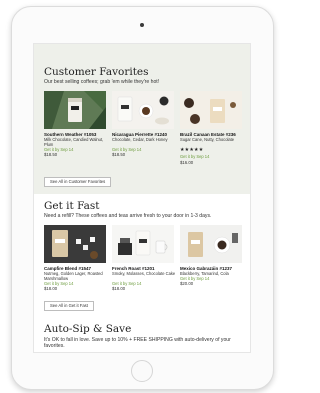  Describe the element at coordinates (187, 283) in the screenshot. I see `product-price: $20.00` at that location.